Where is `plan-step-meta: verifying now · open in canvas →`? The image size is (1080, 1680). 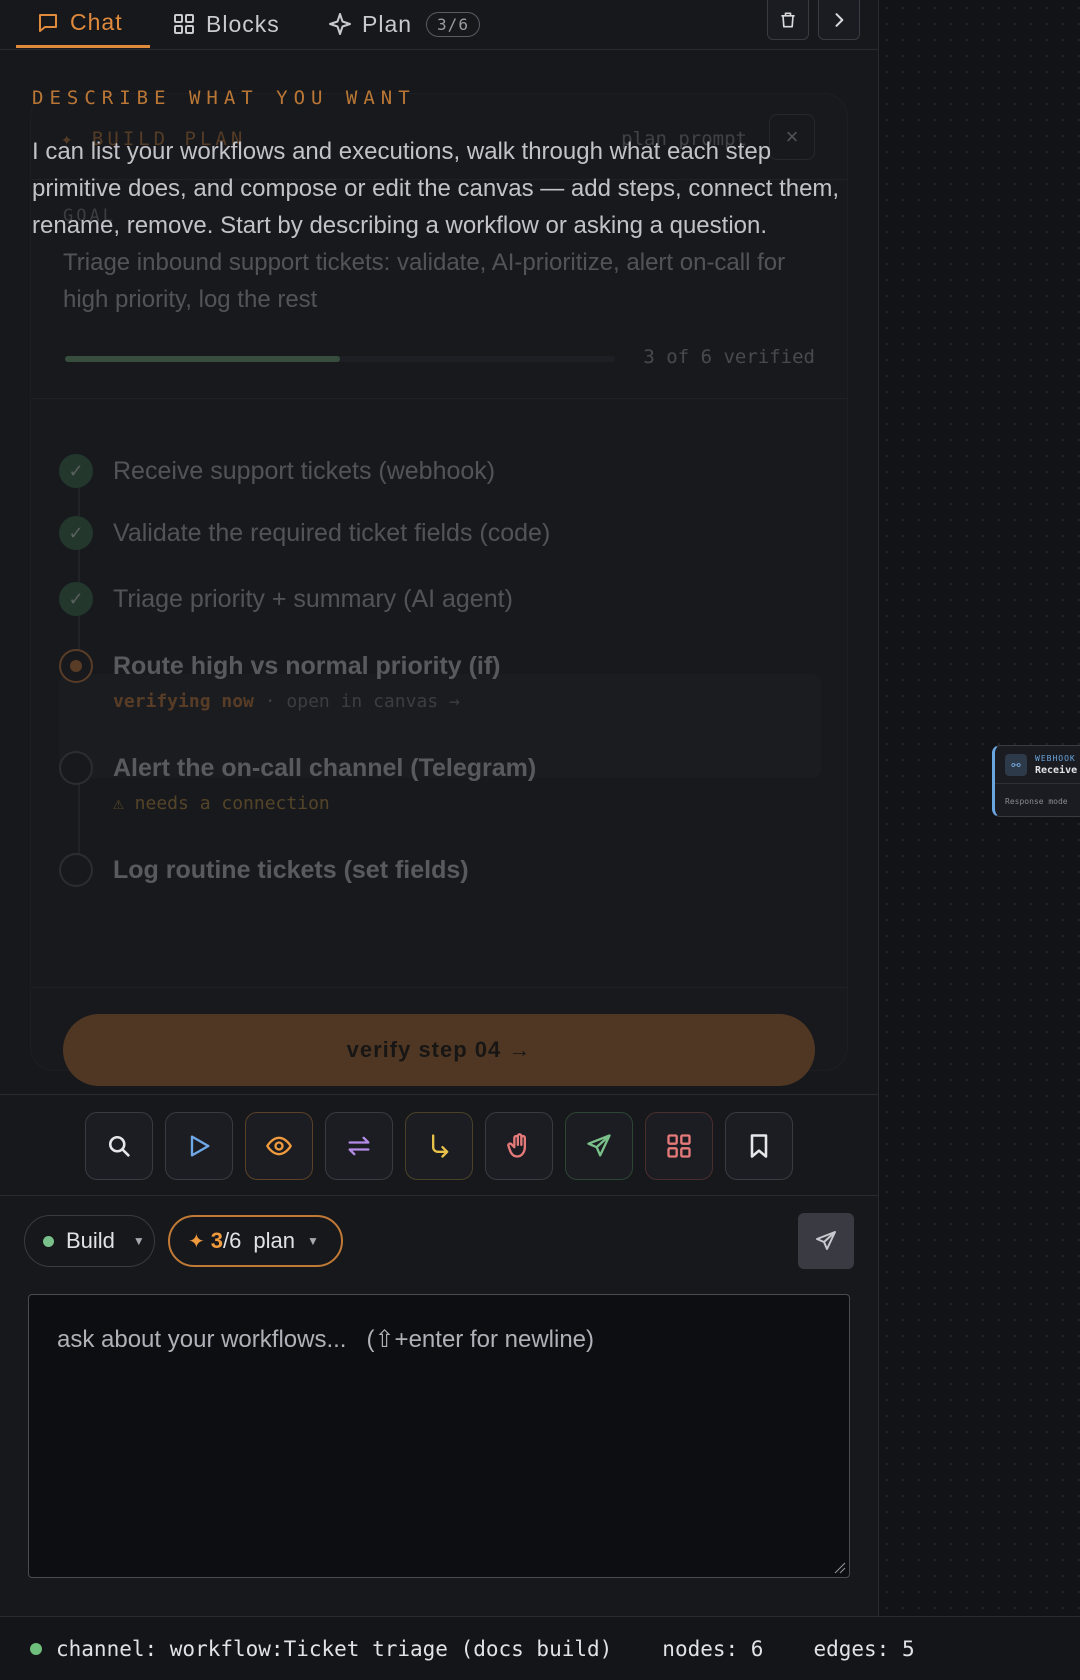
plan-step-meta: verifying now · open in canvas → is located at coordinates (286, 701).